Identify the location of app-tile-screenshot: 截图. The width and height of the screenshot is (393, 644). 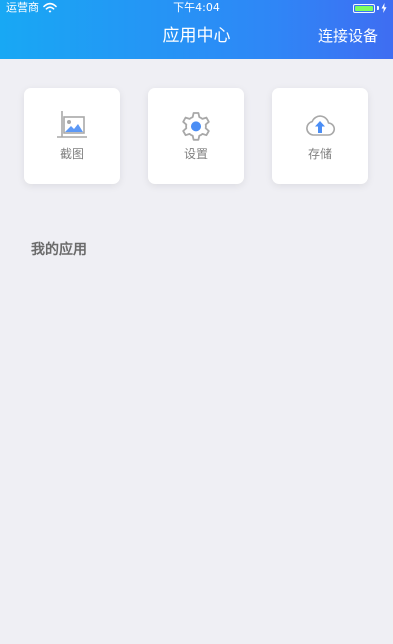
(72, 136).